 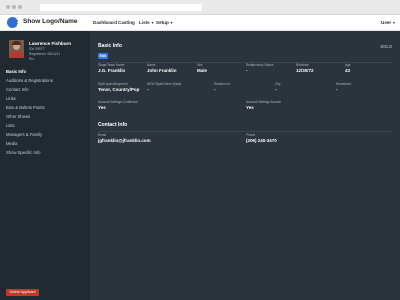 I want to click on field-account-confirmed: Yes, so click(x=102, y=107).